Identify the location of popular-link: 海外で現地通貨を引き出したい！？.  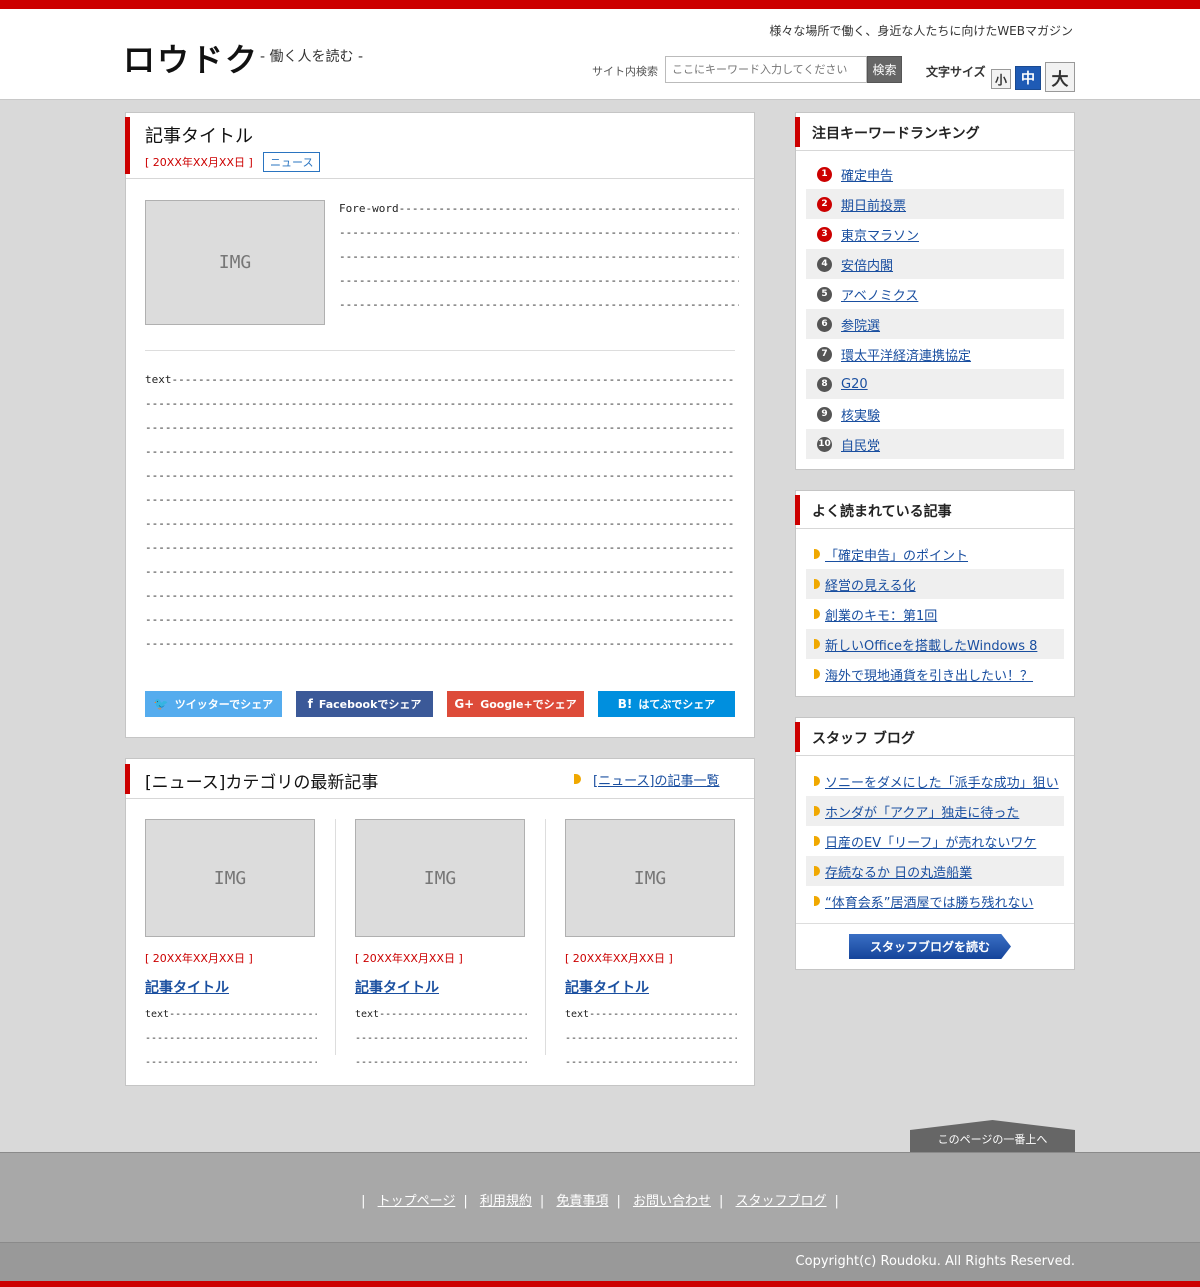
(929, 674).